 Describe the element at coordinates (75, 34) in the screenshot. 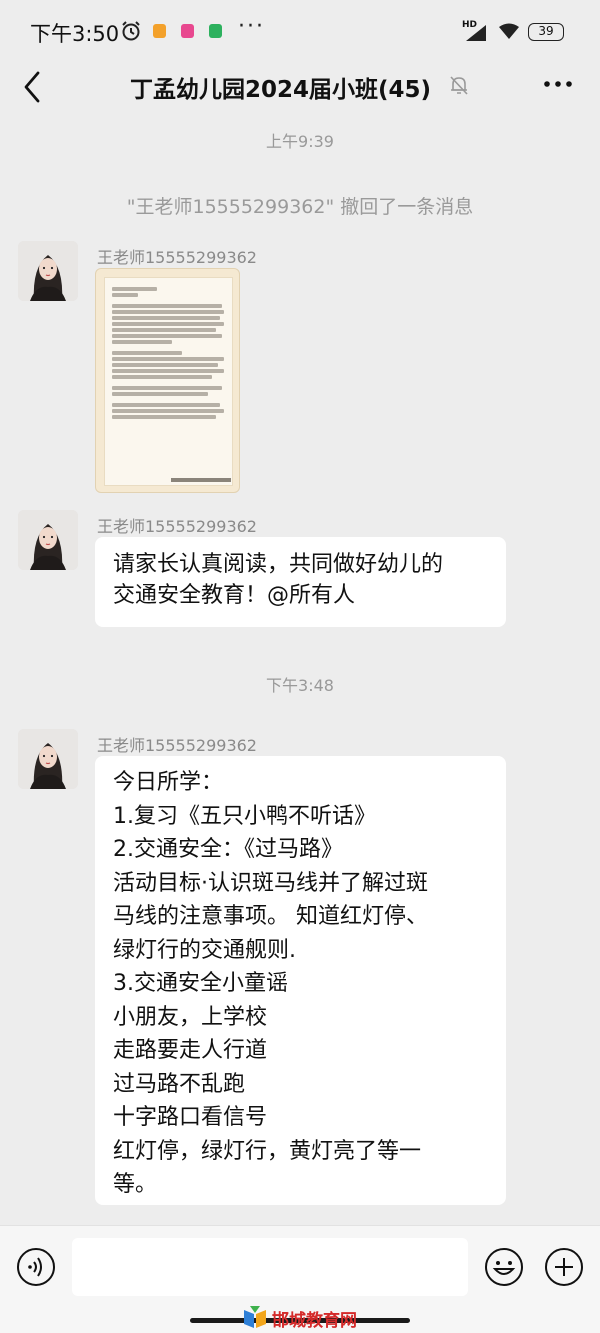

I see `status-time: 下午3:50` at that location.